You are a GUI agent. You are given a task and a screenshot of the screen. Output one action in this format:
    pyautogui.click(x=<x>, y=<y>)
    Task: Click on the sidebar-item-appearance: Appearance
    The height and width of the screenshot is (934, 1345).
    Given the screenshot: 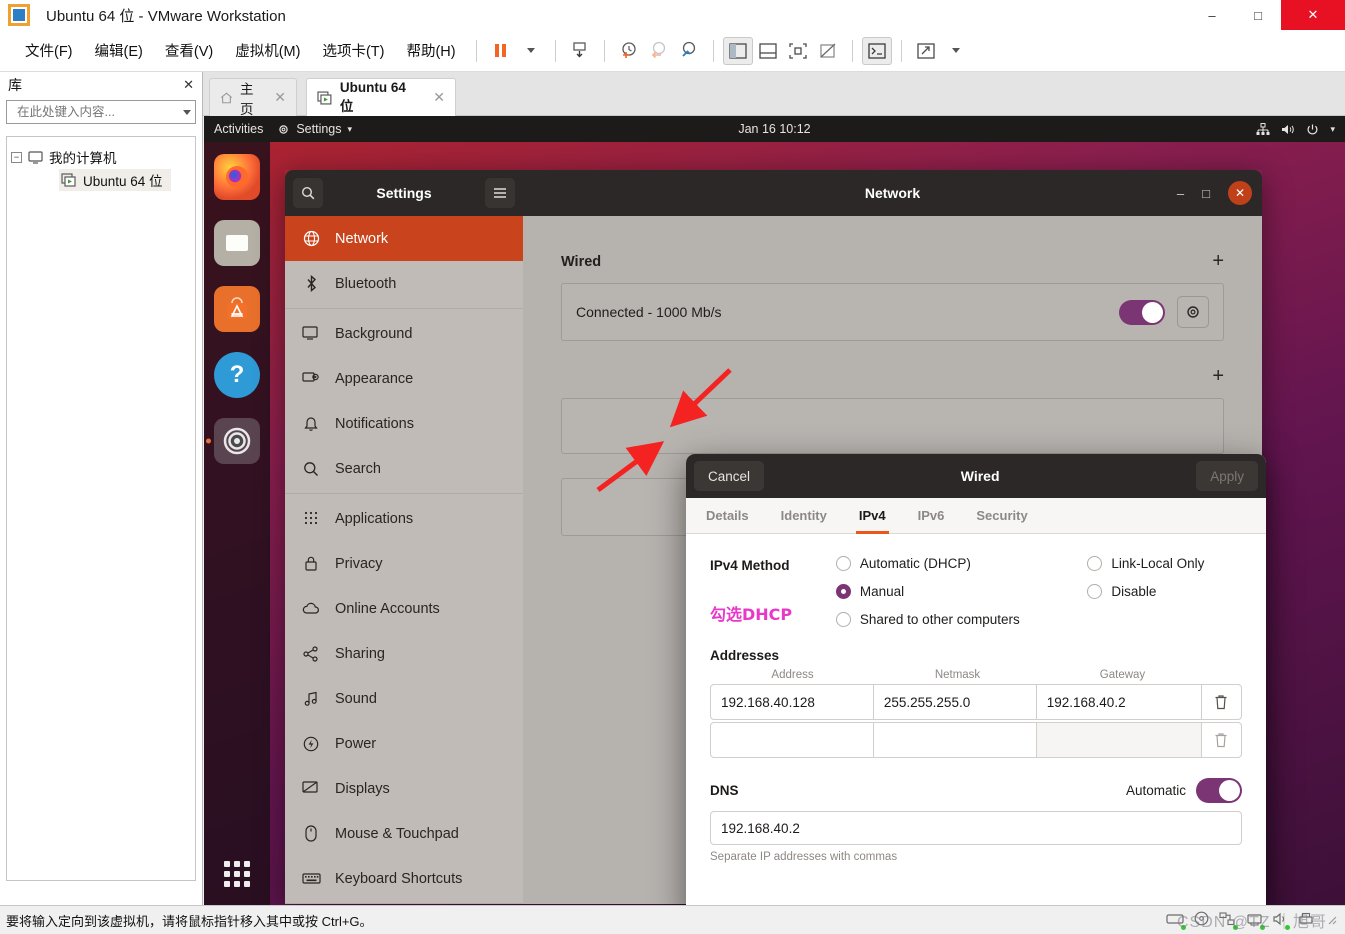 What is the action you would take?
    pyautogui.click(x=404, y=378)
    